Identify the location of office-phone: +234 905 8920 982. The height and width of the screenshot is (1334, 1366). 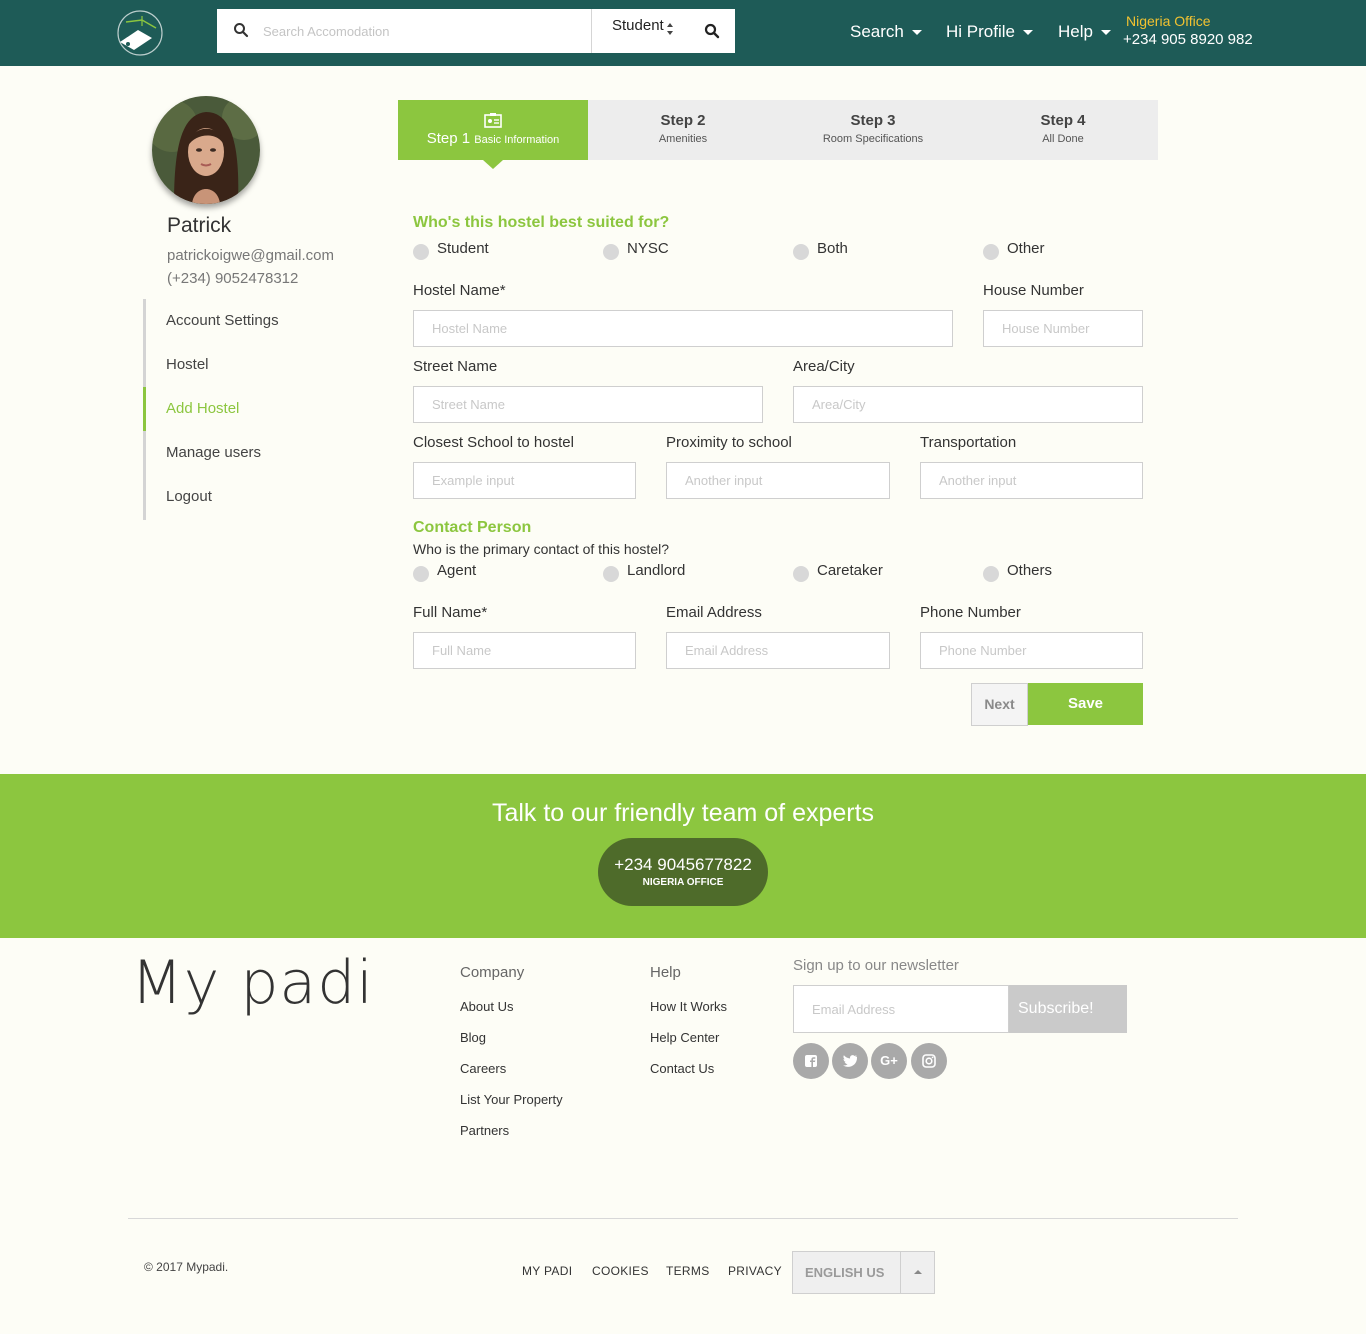
(1188, 39).